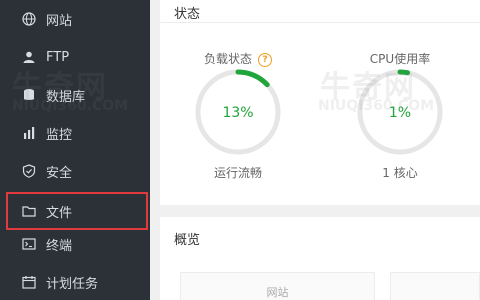 This screenshot has width=480, height=300. I want to click on sidebar-item-ftp: FTP, so click(75, 57).